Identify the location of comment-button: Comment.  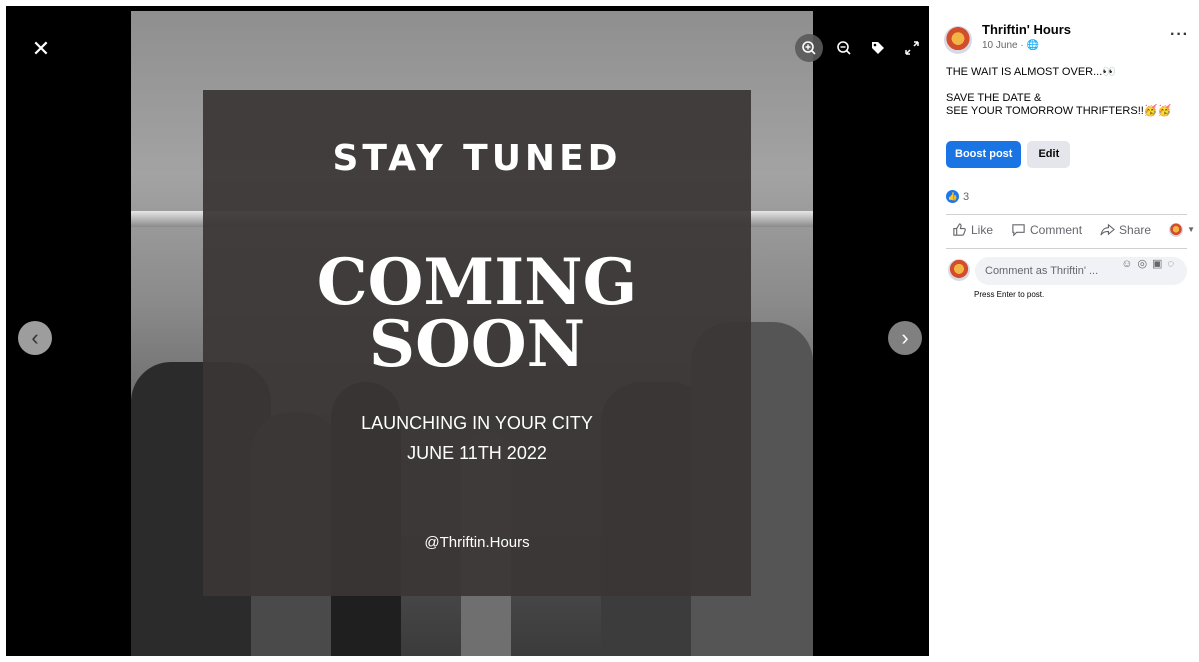
(1046, 229).